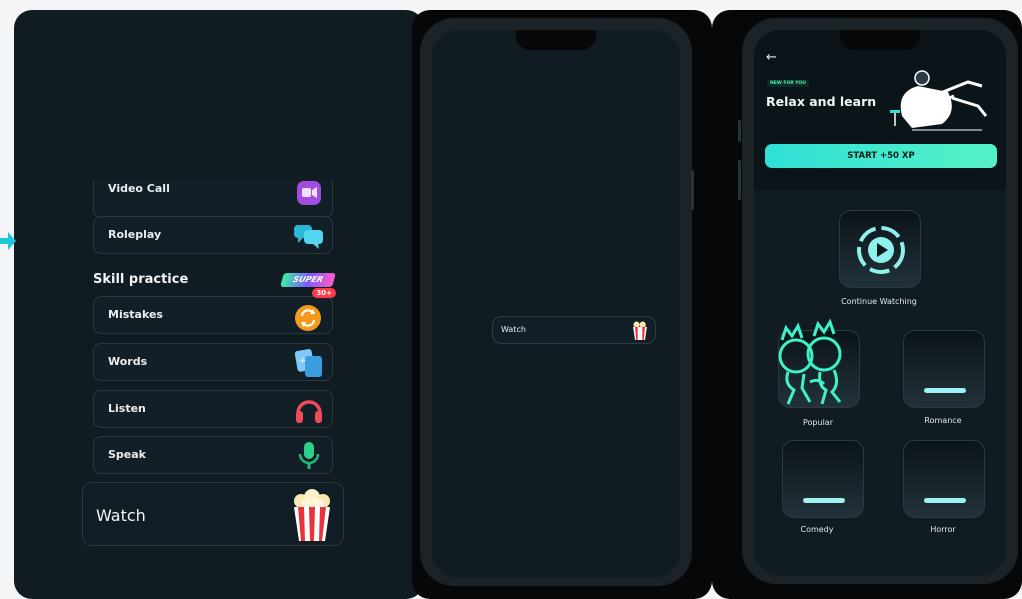  I want to click on repeat-icon, so click(308, 318).